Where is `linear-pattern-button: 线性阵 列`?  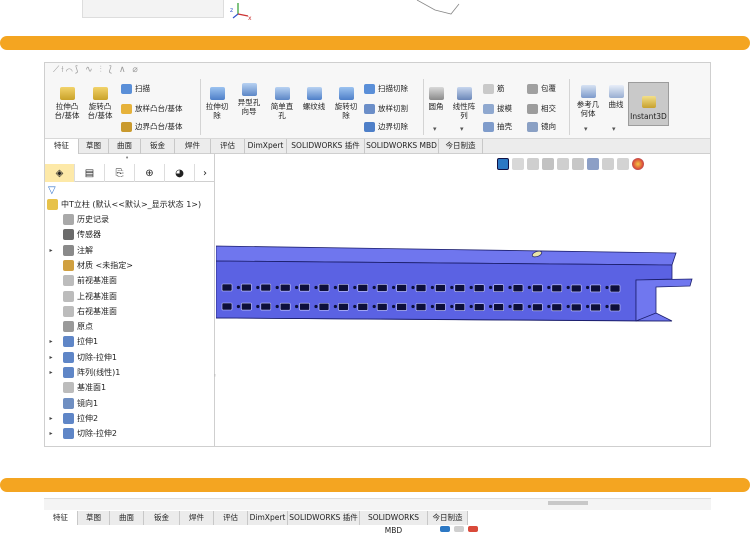 linear-pattern-button: 线性阵 列 is located at coordinates (464, 103).